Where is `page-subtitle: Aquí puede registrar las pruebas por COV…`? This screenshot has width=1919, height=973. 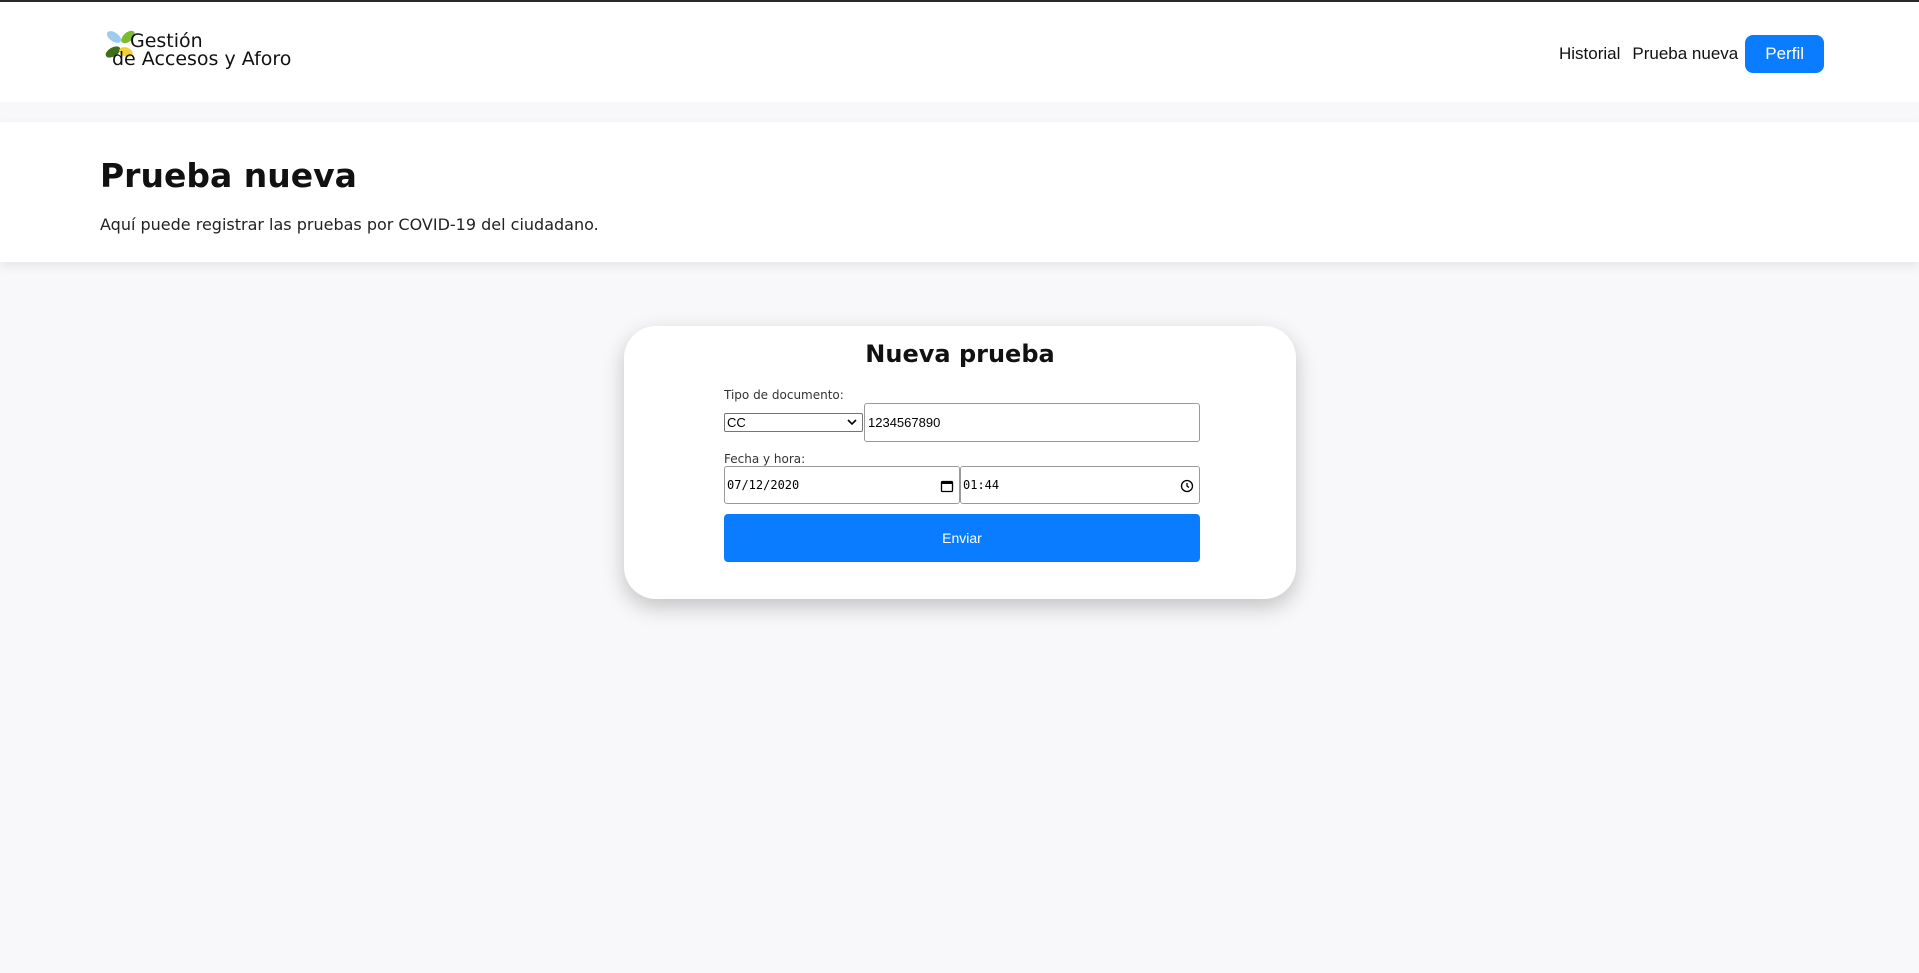
page-subtitle: Aquí puede registrar las pruebas por COV… is located at coordinates (349, 224).